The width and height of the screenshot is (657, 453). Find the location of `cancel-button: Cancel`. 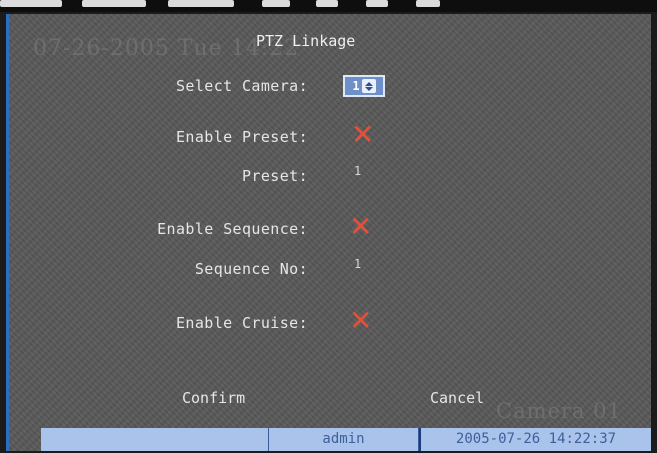

cancel-button: Cancel is located at coordinates (457, 398).